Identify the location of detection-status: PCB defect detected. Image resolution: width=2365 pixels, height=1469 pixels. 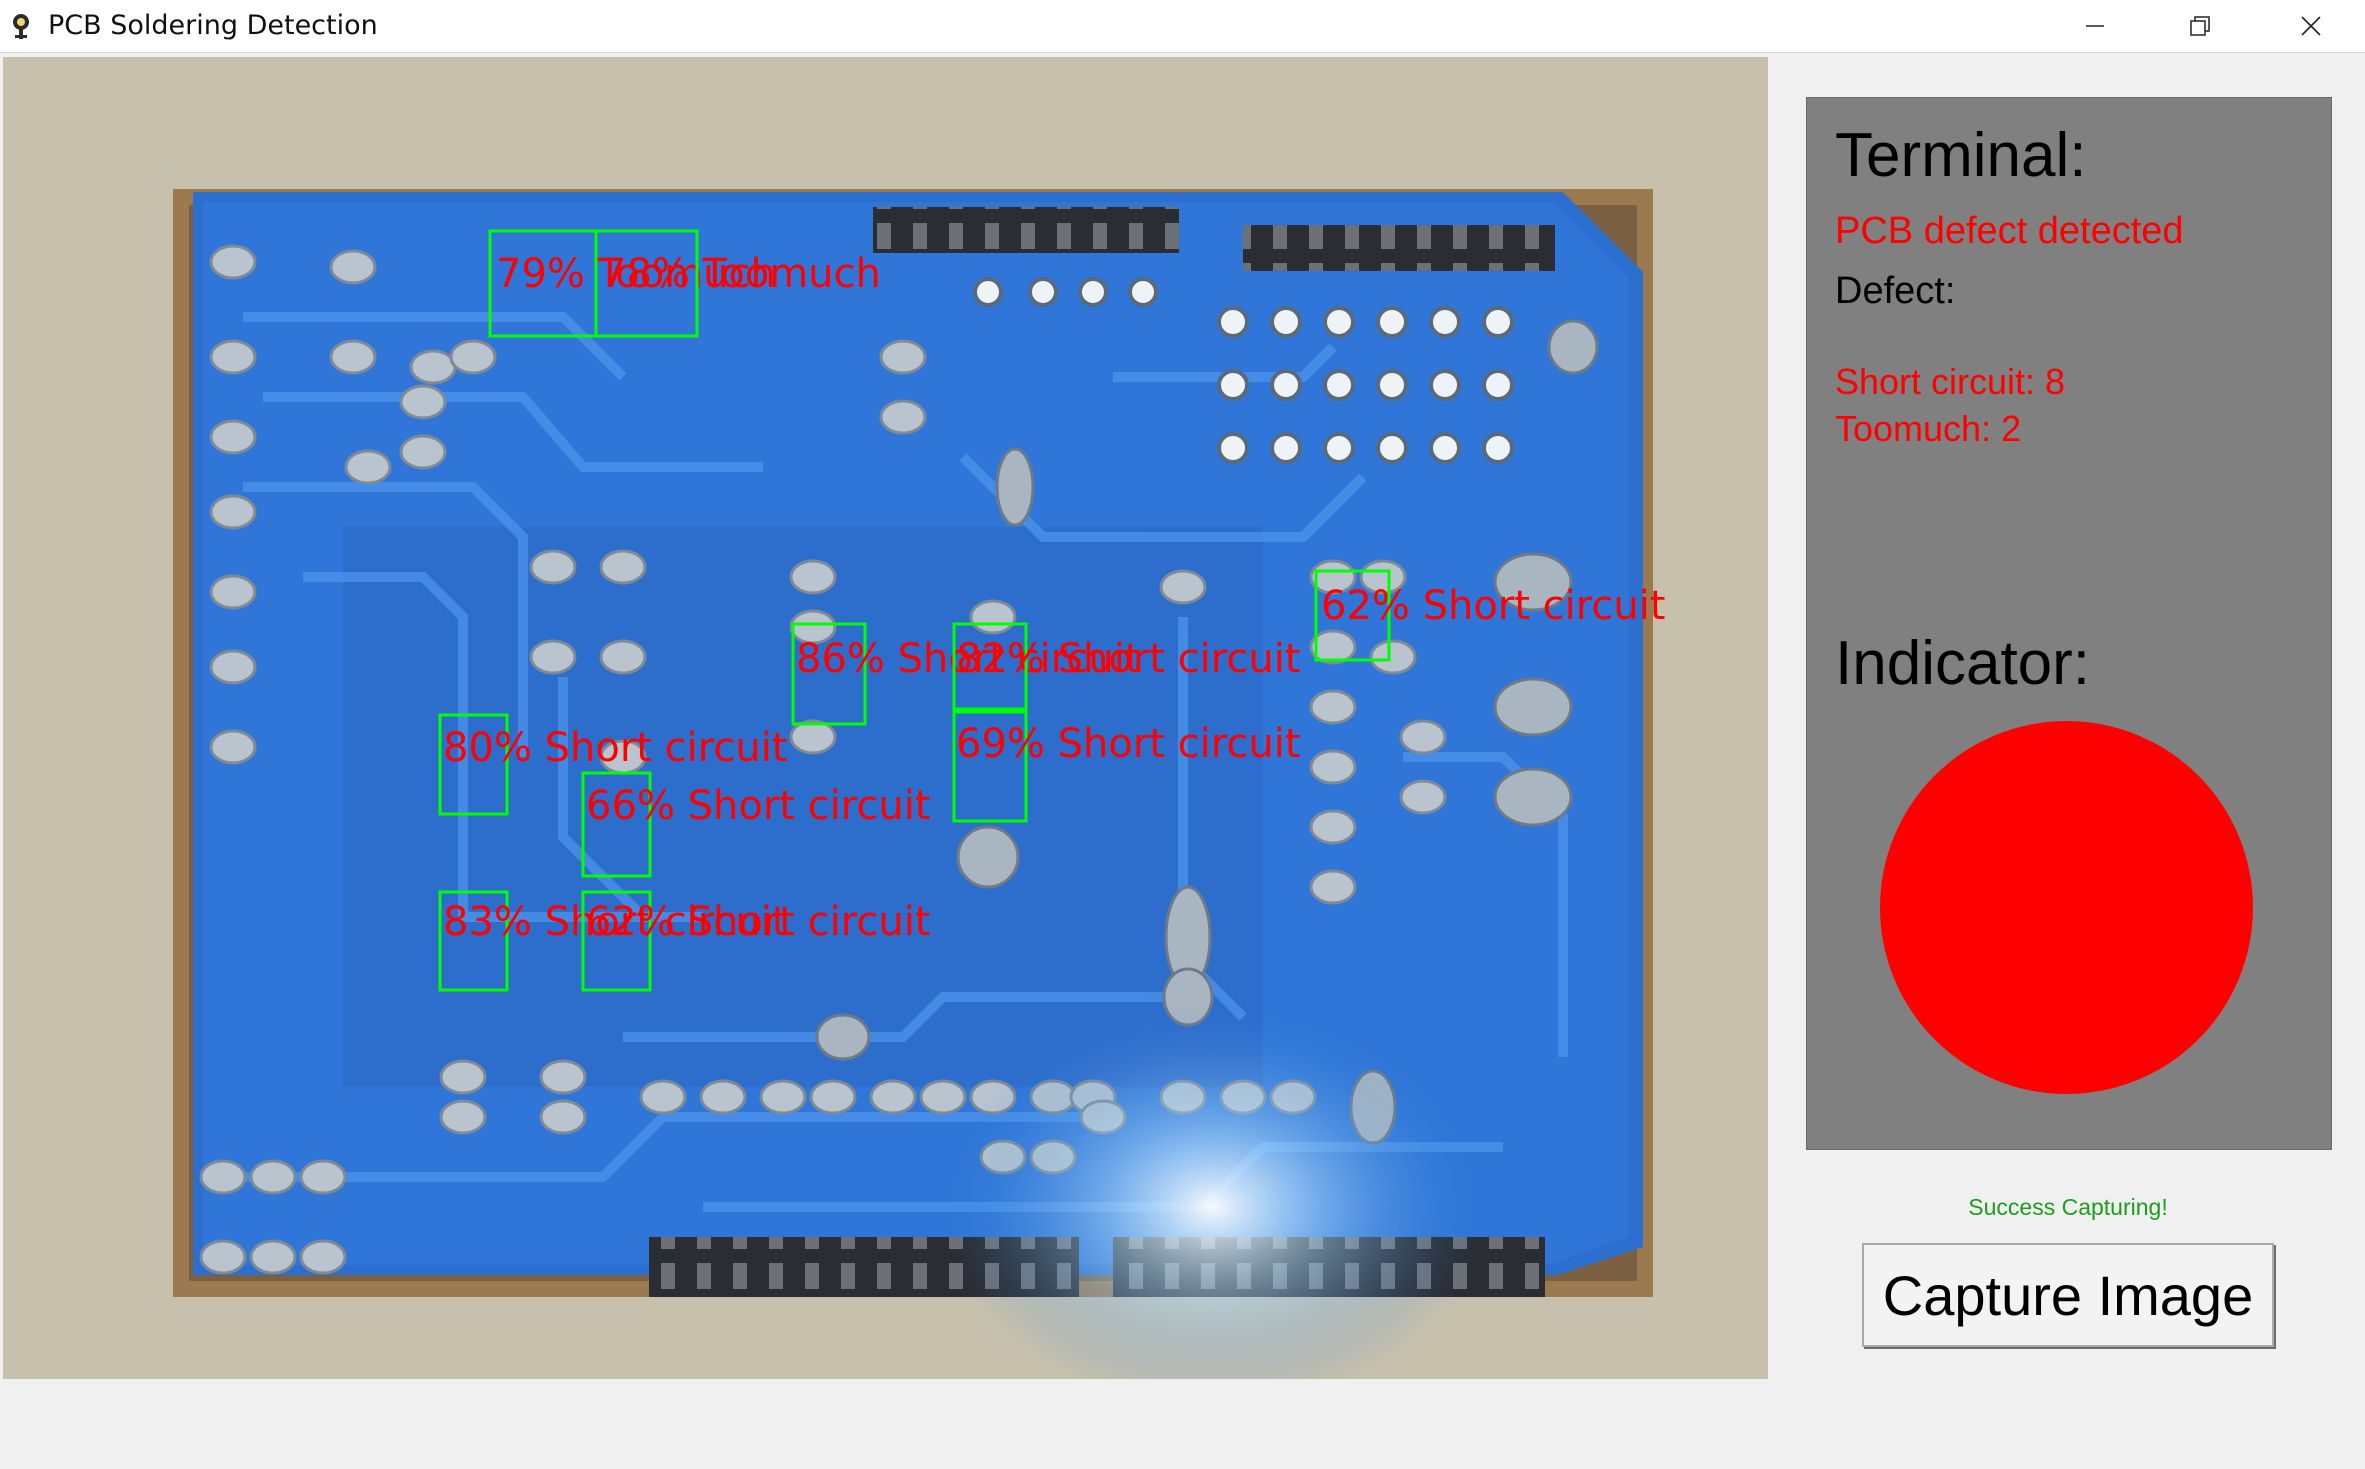
(2009, 231).